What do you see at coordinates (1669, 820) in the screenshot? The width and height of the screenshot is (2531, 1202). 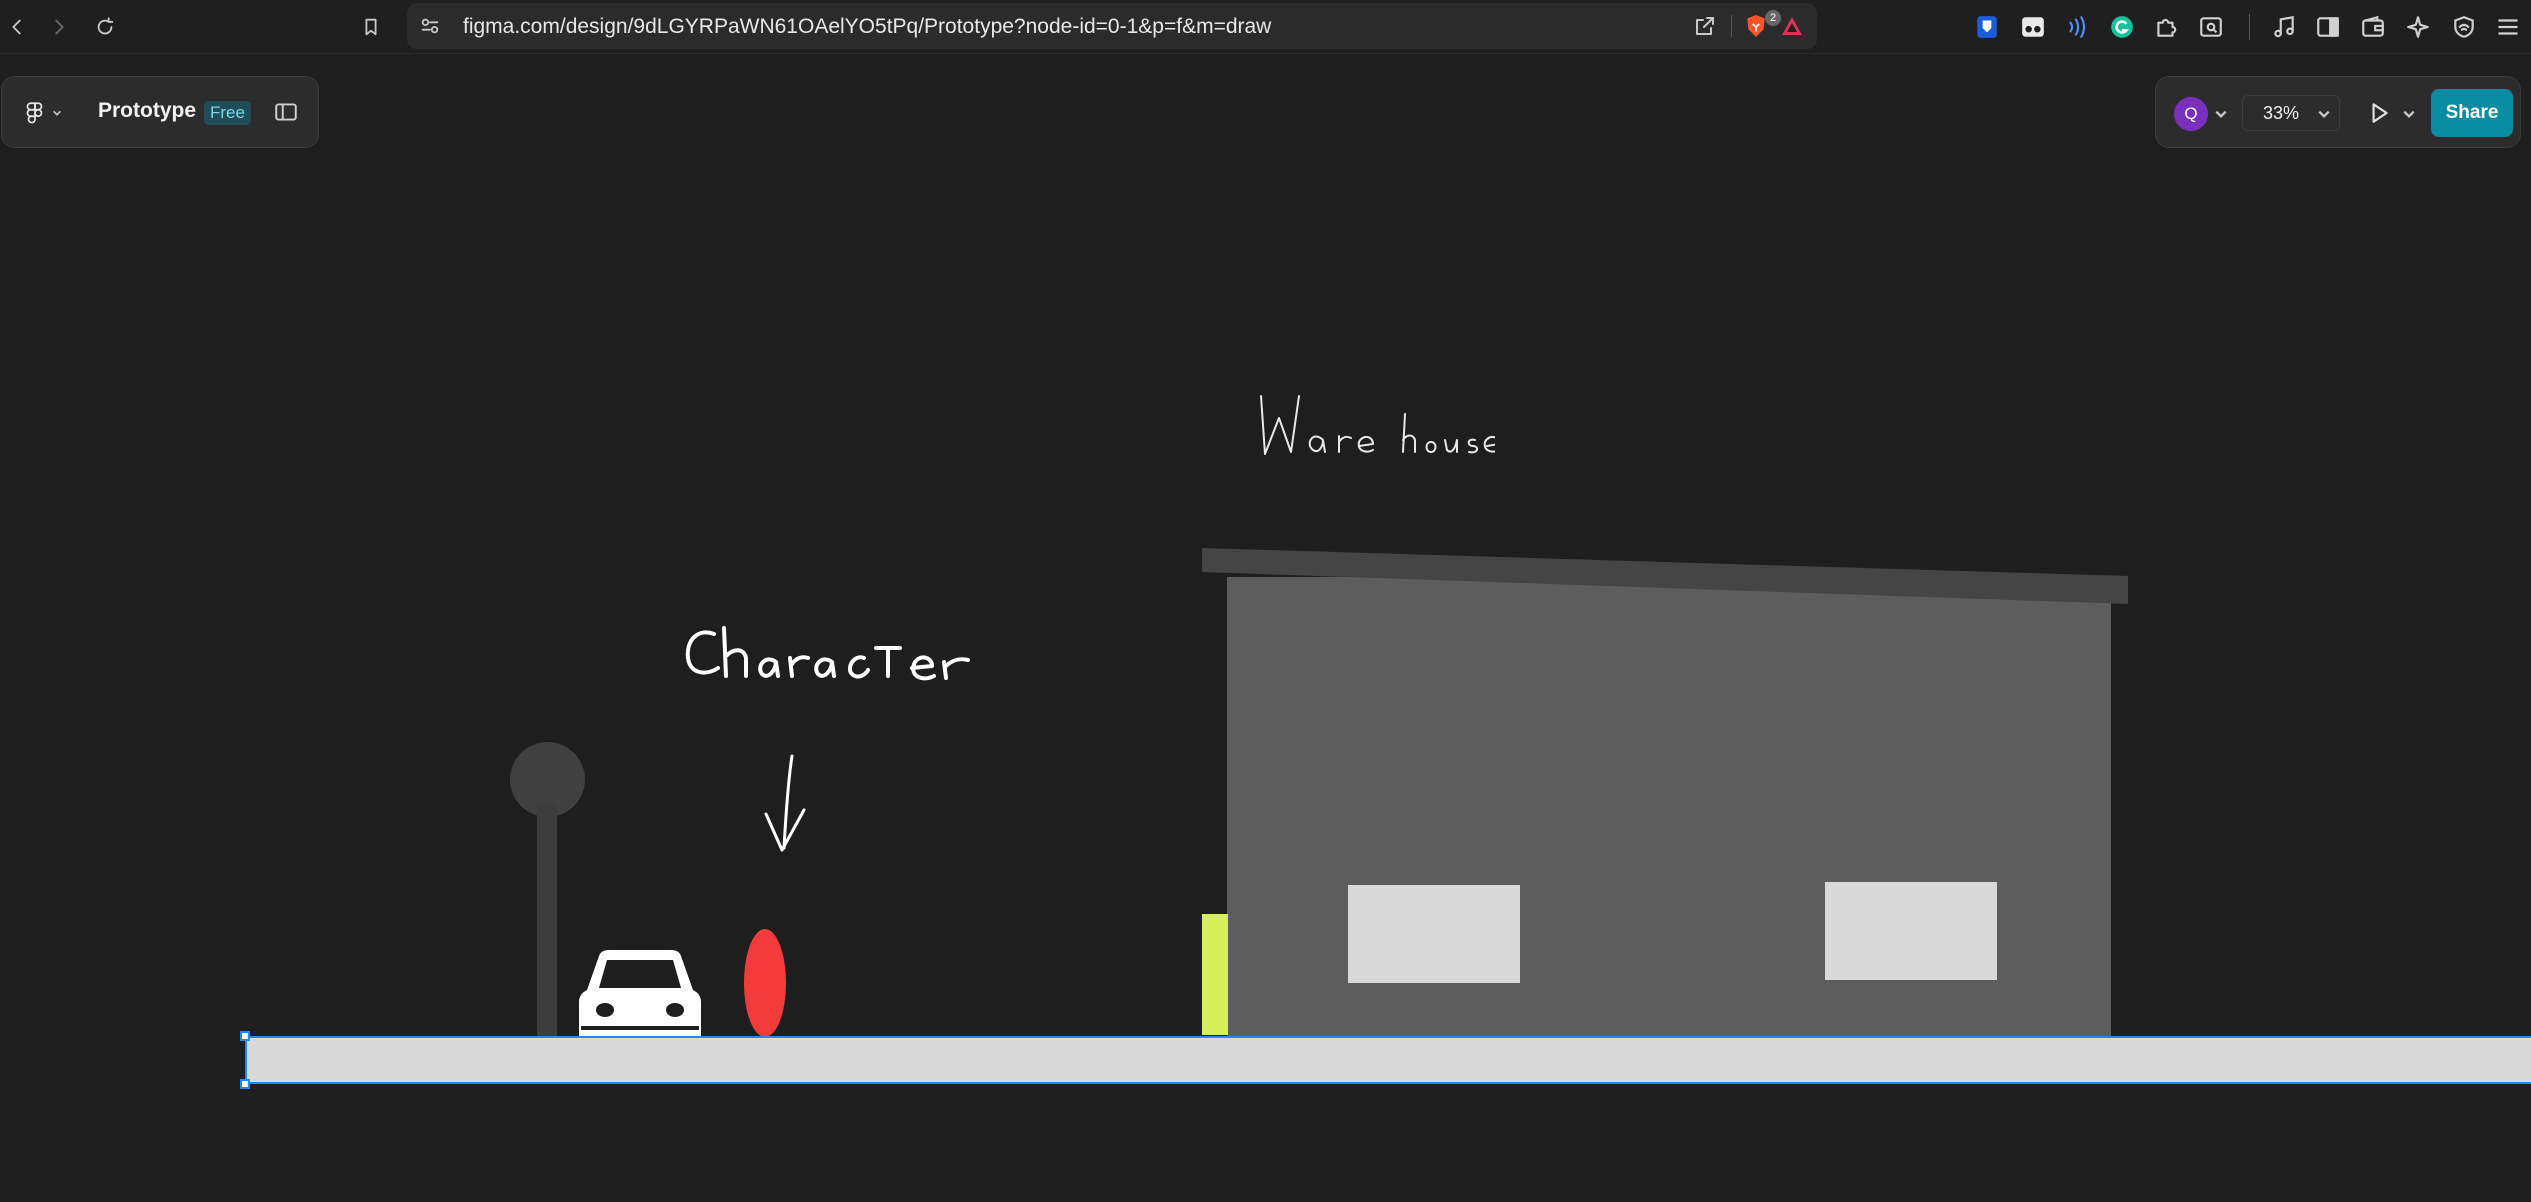 I see `warehouse-building` at bounding box center [1669, 820].